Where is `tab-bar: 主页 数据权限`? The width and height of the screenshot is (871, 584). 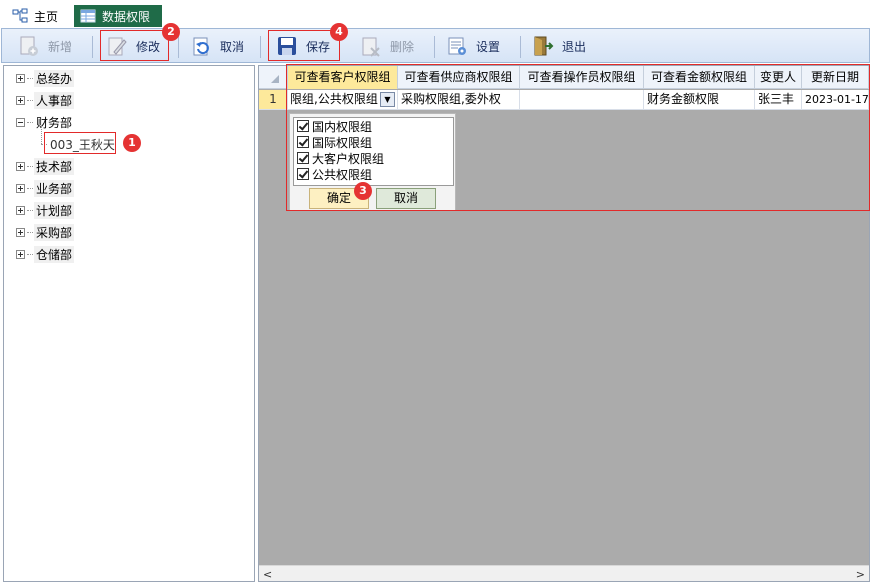 tab-bar: 主页 数据权限 is located at coordinates (435, 14).